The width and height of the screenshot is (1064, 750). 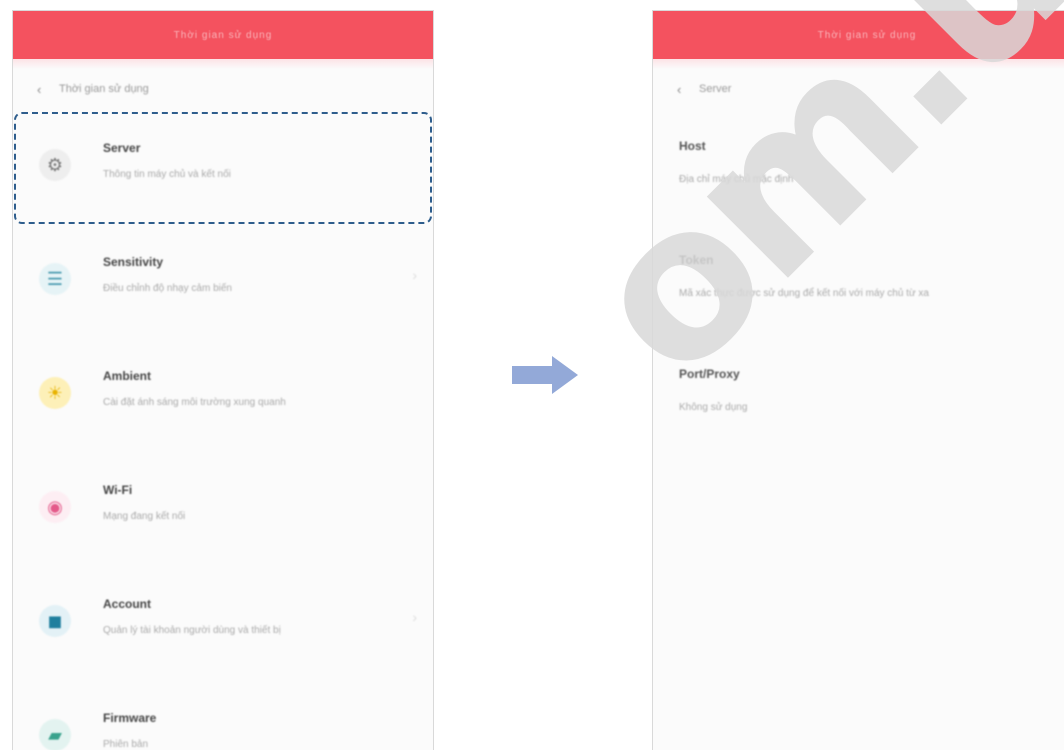 What do you see at coordinates (55, 507) in the screenshot?
I see `wifi-icon: ◉` at bounding box center [55, 507].